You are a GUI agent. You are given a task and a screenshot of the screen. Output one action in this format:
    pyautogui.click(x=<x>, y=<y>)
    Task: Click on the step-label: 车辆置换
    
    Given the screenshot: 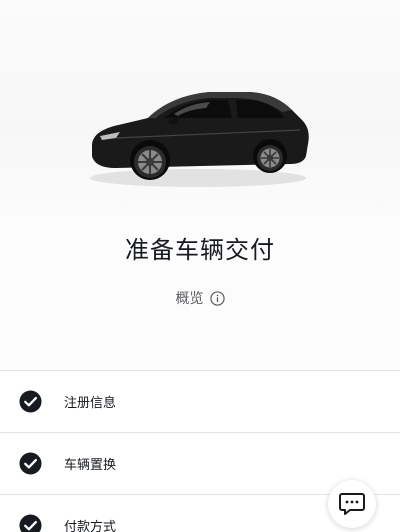 What is the action you would take?
    pyautogui.click(x=90, y=465)
    